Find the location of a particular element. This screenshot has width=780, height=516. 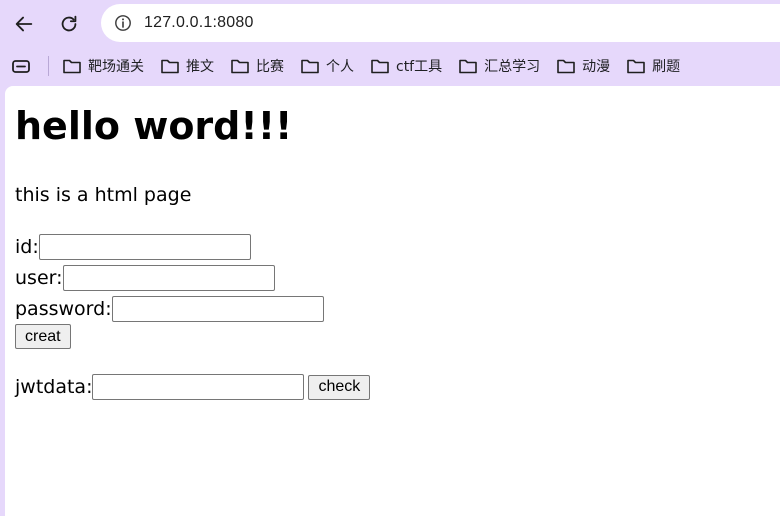

site-info-icon is located at coordinates (123, 23).